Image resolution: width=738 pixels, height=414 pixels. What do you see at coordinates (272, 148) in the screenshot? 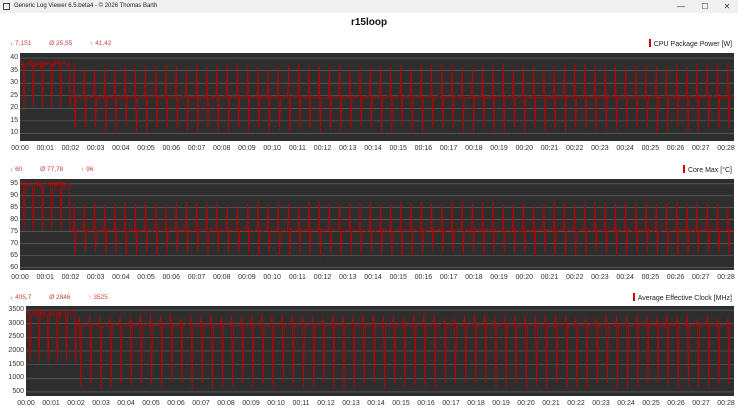
I see `x-tick-label: 00:10` at bounding box center [272, 148].